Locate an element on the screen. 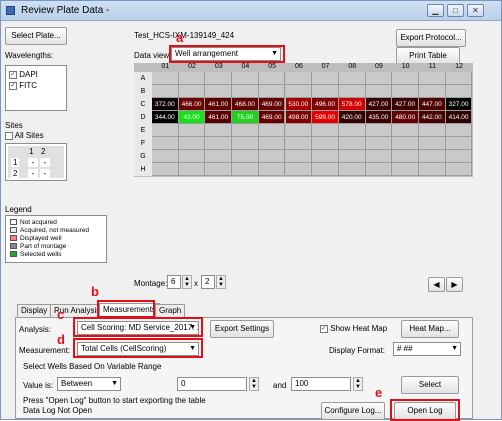  plate-well: 372.00 is located at coordinates (165, 104).